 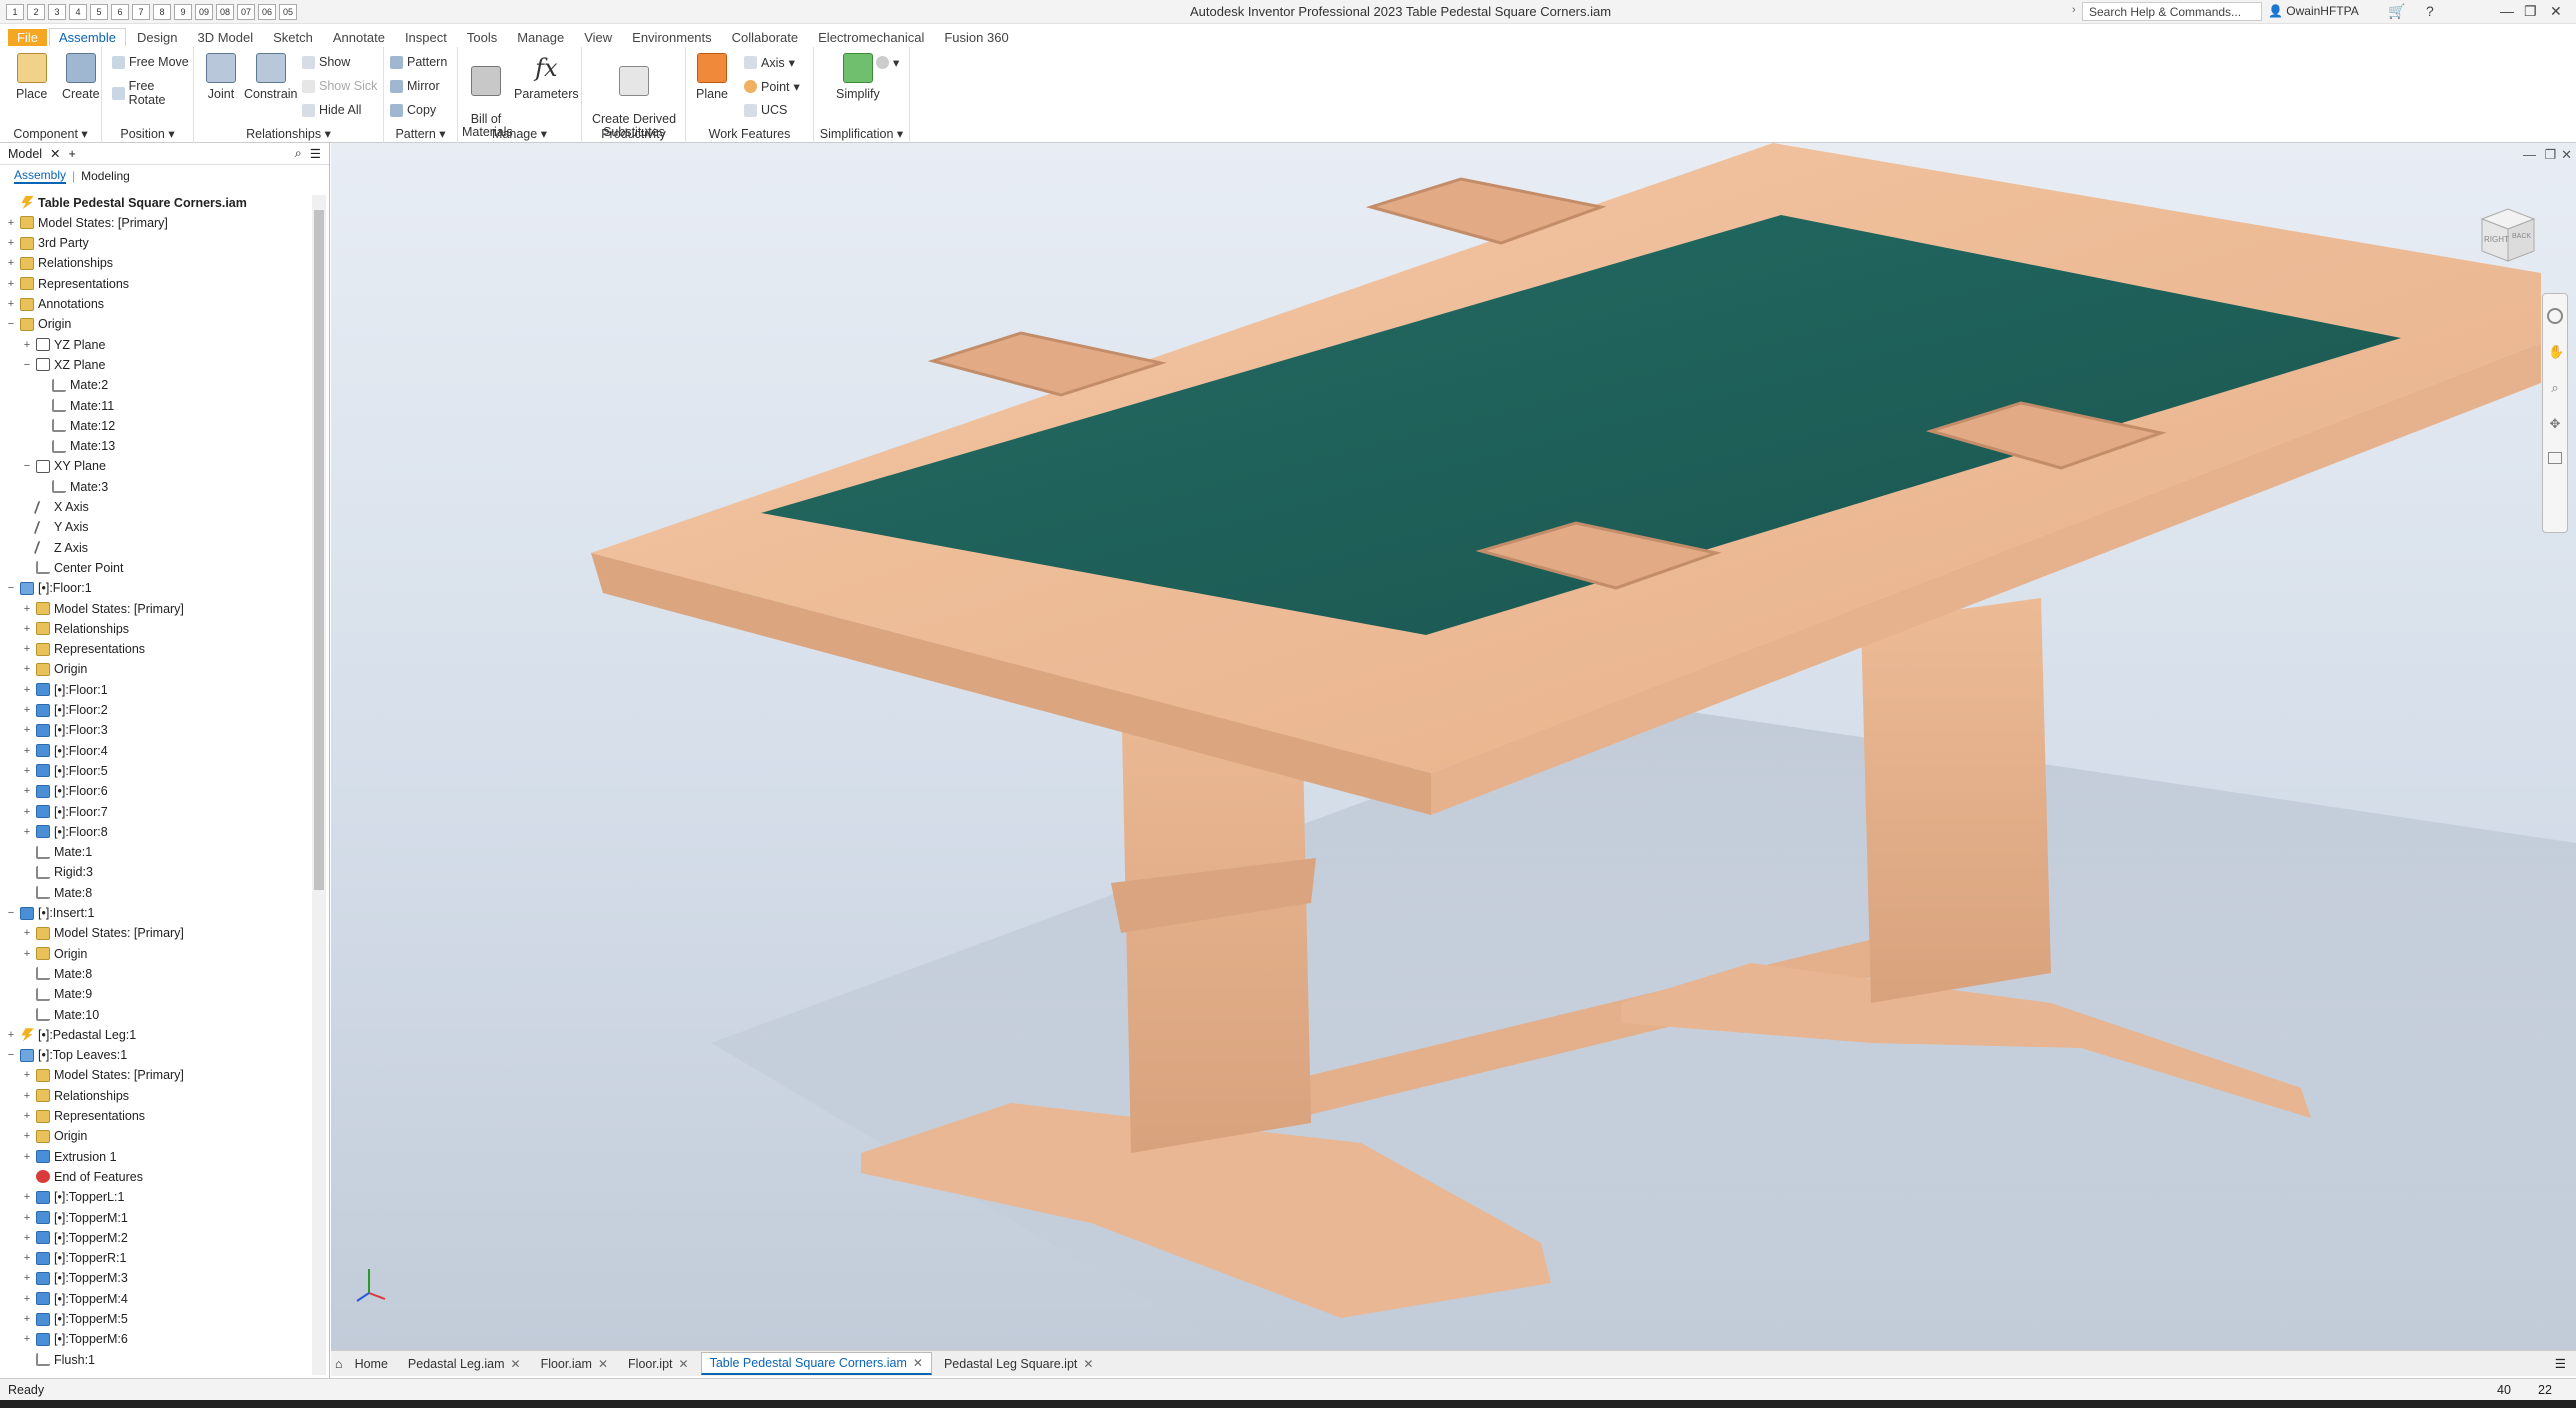 I want to click on tree-node: + Origin, so click(x=55, y=669).